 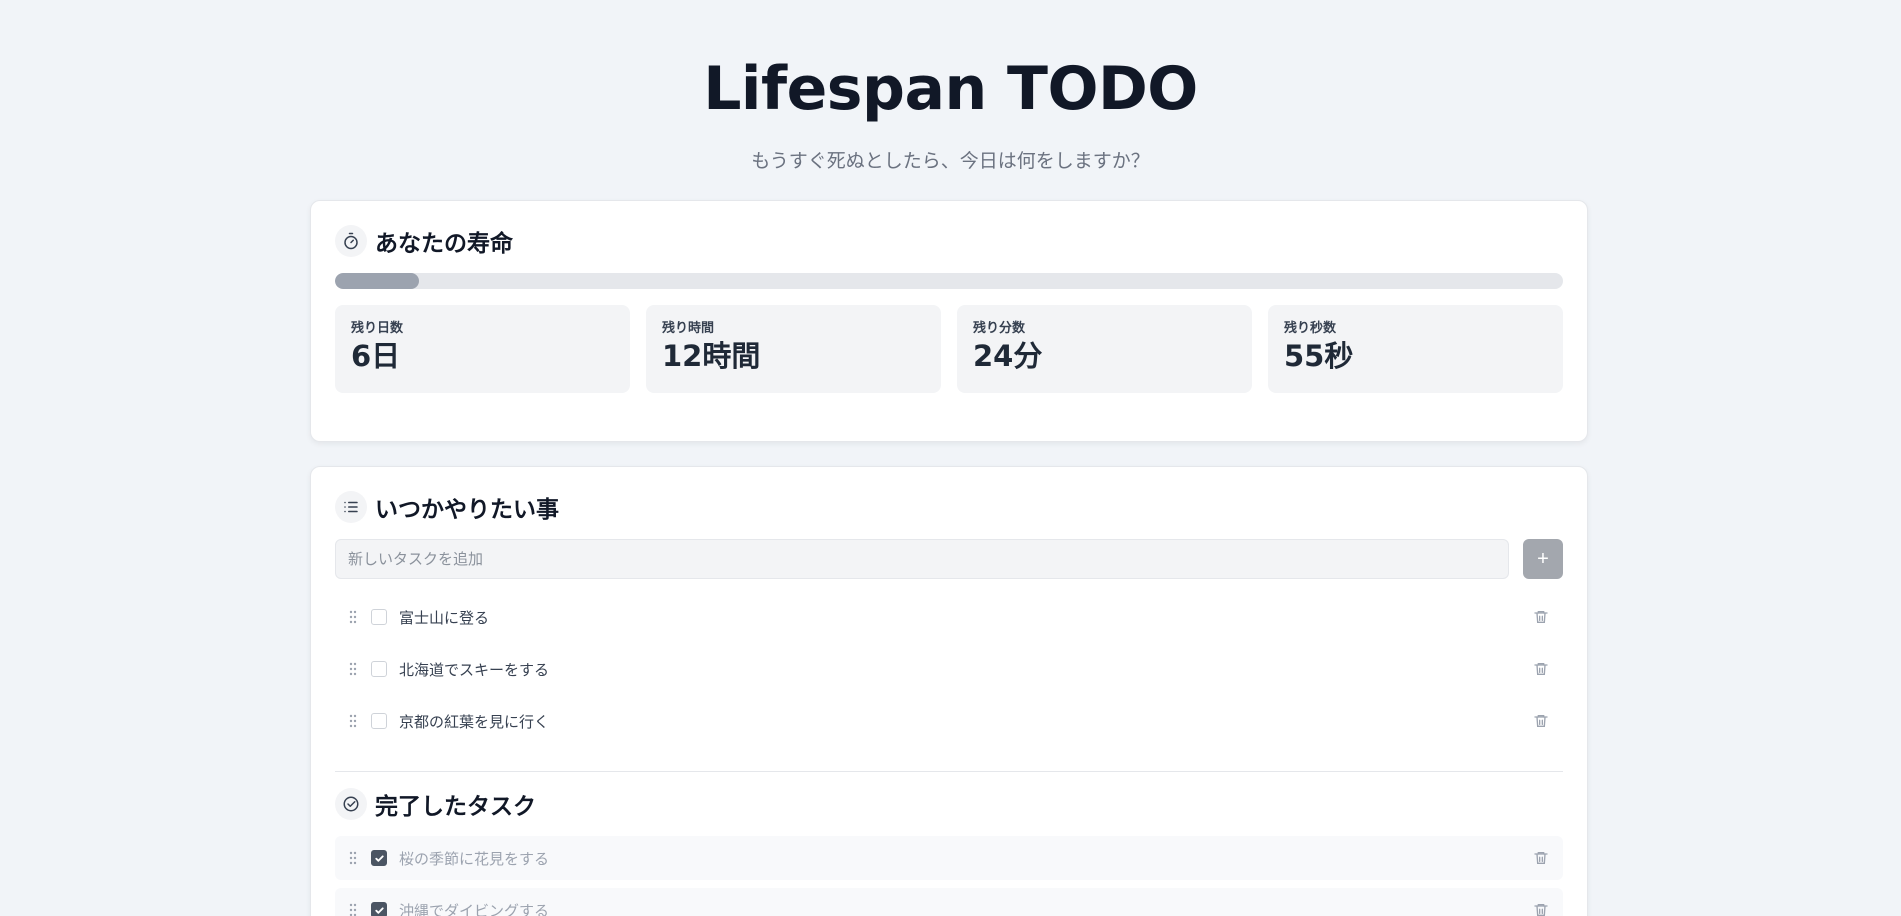 What do you see at coordinates (351, 507) in the screenshot?
I see `list-icon` at bounding box center [351, 507].